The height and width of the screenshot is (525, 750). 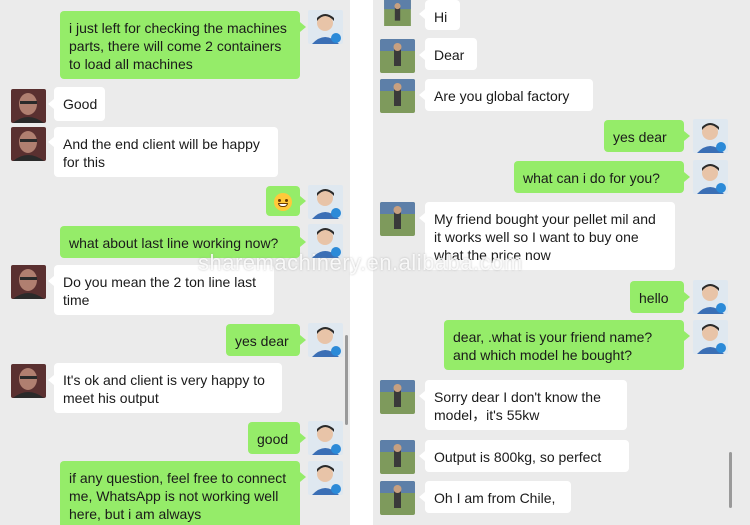 What do you see at coordinates (180, 242) in the screenshot?
I see `message-bubble-outgoing: what about last line working now?` at bounding box center [180, 242].